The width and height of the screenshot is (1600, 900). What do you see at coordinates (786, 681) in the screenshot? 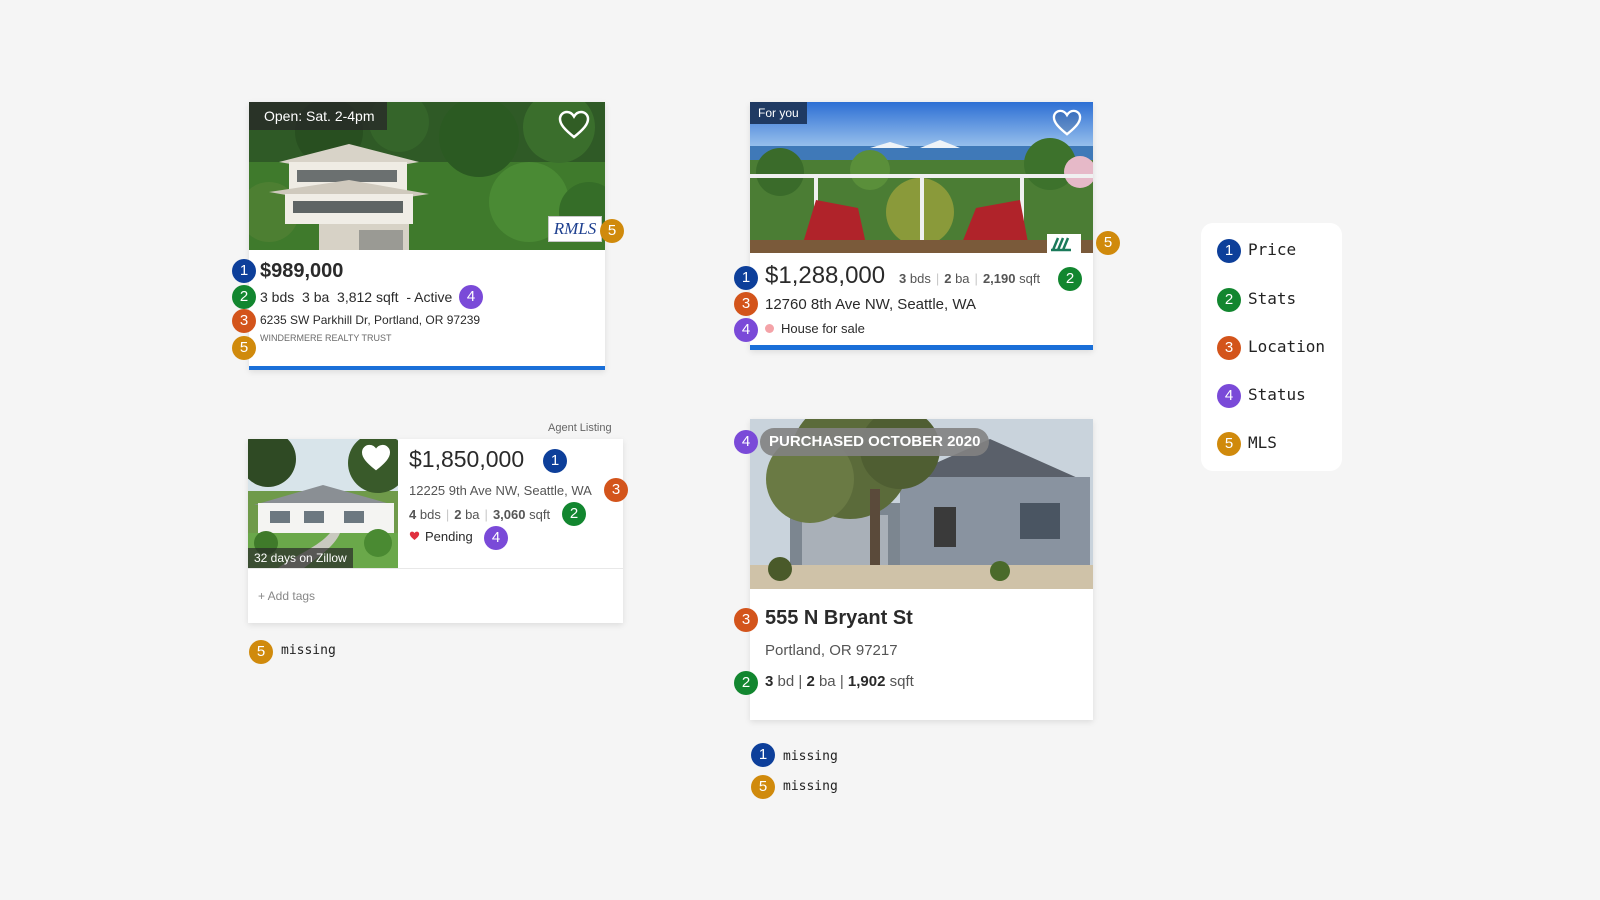
I see `beds-unit: bd` at bounding box center [786, 681].